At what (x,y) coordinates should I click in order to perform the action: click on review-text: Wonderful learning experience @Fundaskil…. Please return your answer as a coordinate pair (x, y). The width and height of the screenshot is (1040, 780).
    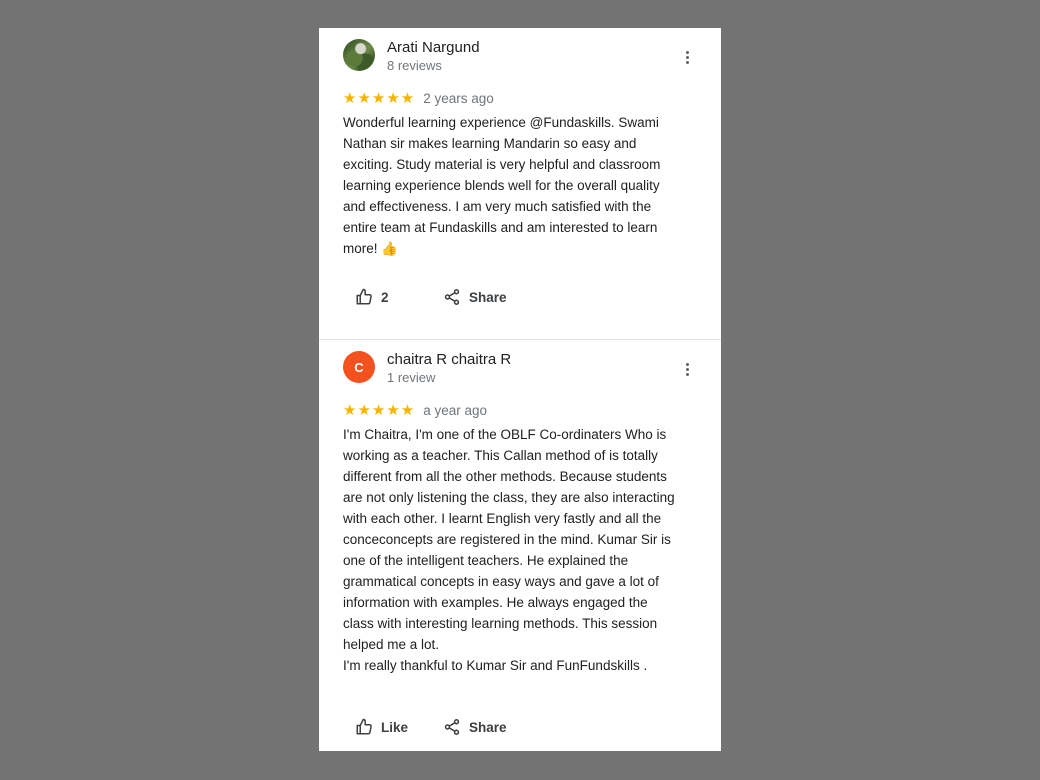
    Looking at the image, I should click on (502, 185).